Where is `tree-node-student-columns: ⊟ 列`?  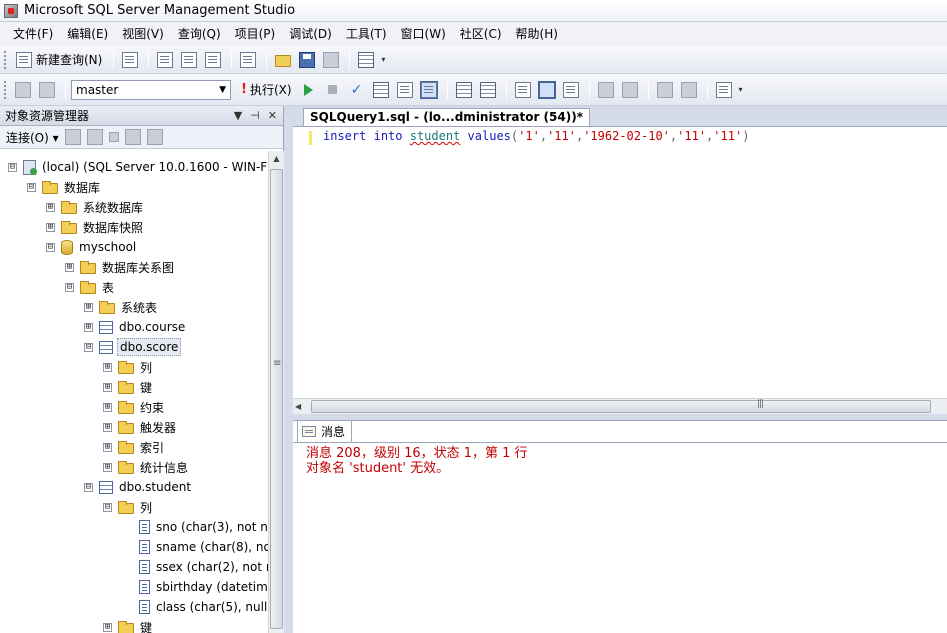
tree-node-student-columns: ⊟ 列 is located at coordinates (128, 507).